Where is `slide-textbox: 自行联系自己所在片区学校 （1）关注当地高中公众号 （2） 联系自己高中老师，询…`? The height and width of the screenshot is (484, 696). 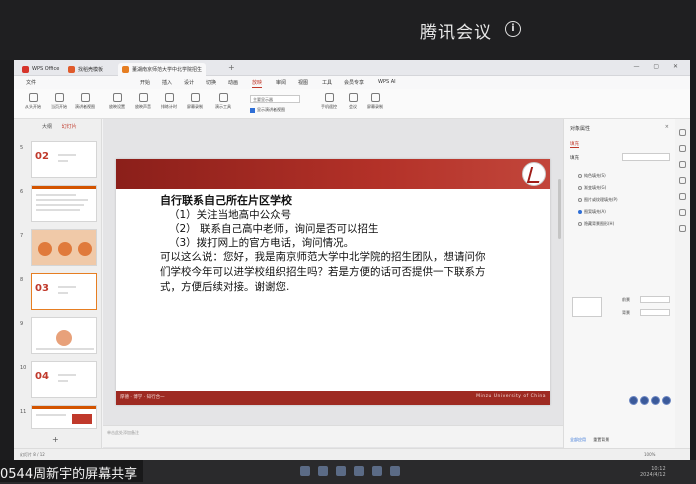 slide-textbox: 自行联系自己所在片区学校 （1）关注当地高中公众号 （2） 联系自己高中老师，询… is located at coordinates (325, 244).